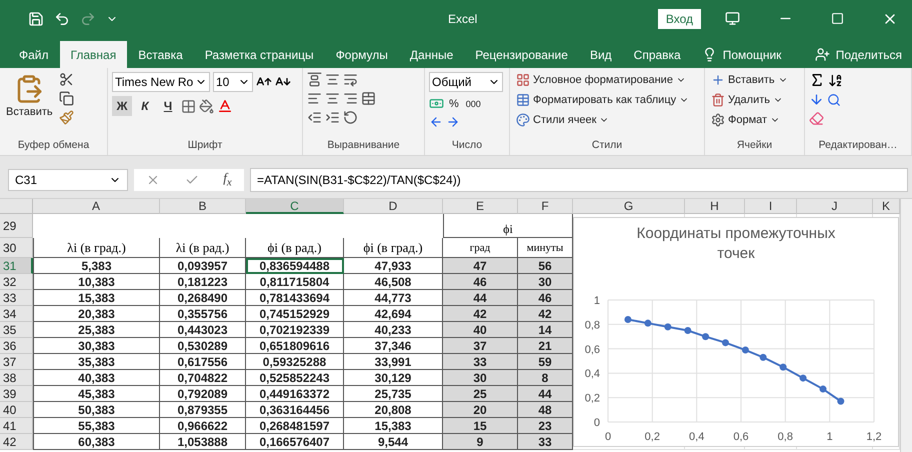  I want to click on table-icon, so click(523, 100).